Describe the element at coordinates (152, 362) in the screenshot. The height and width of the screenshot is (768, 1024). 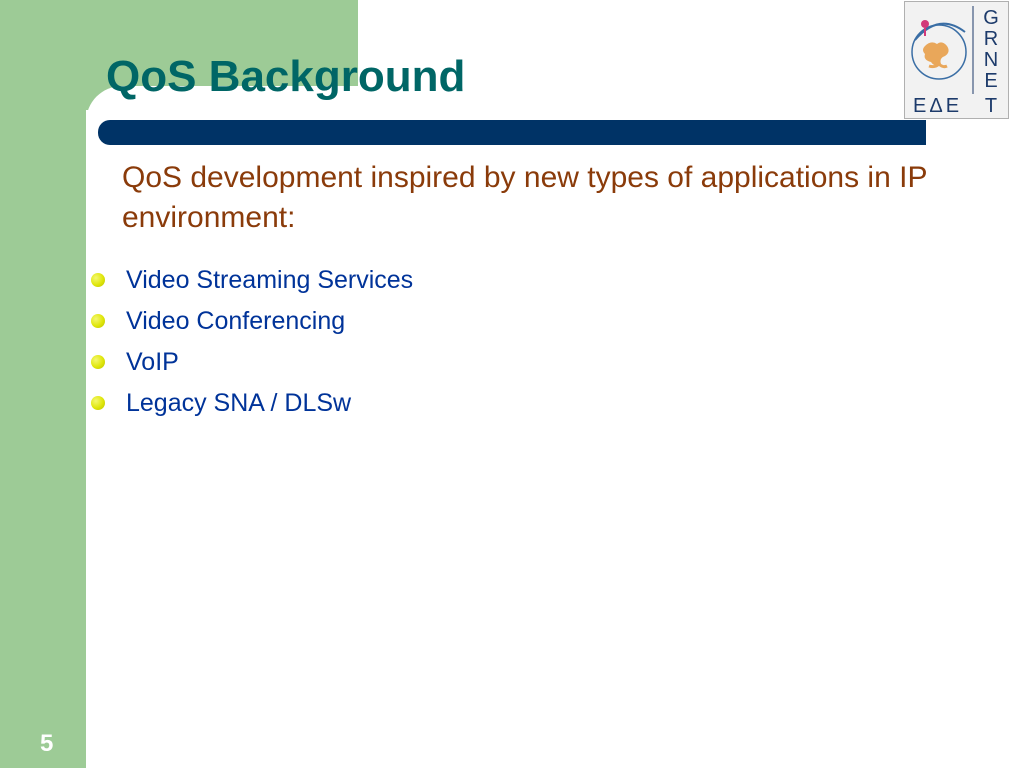
I see `bullet-text: VoIP` at that location.